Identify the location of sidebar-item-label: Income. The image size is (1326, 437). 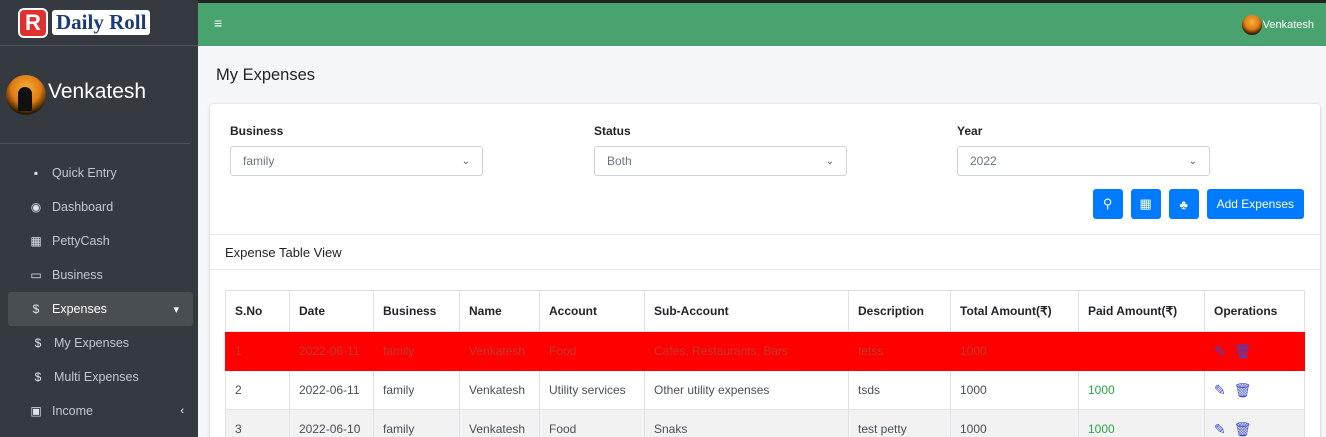
(72, 411).